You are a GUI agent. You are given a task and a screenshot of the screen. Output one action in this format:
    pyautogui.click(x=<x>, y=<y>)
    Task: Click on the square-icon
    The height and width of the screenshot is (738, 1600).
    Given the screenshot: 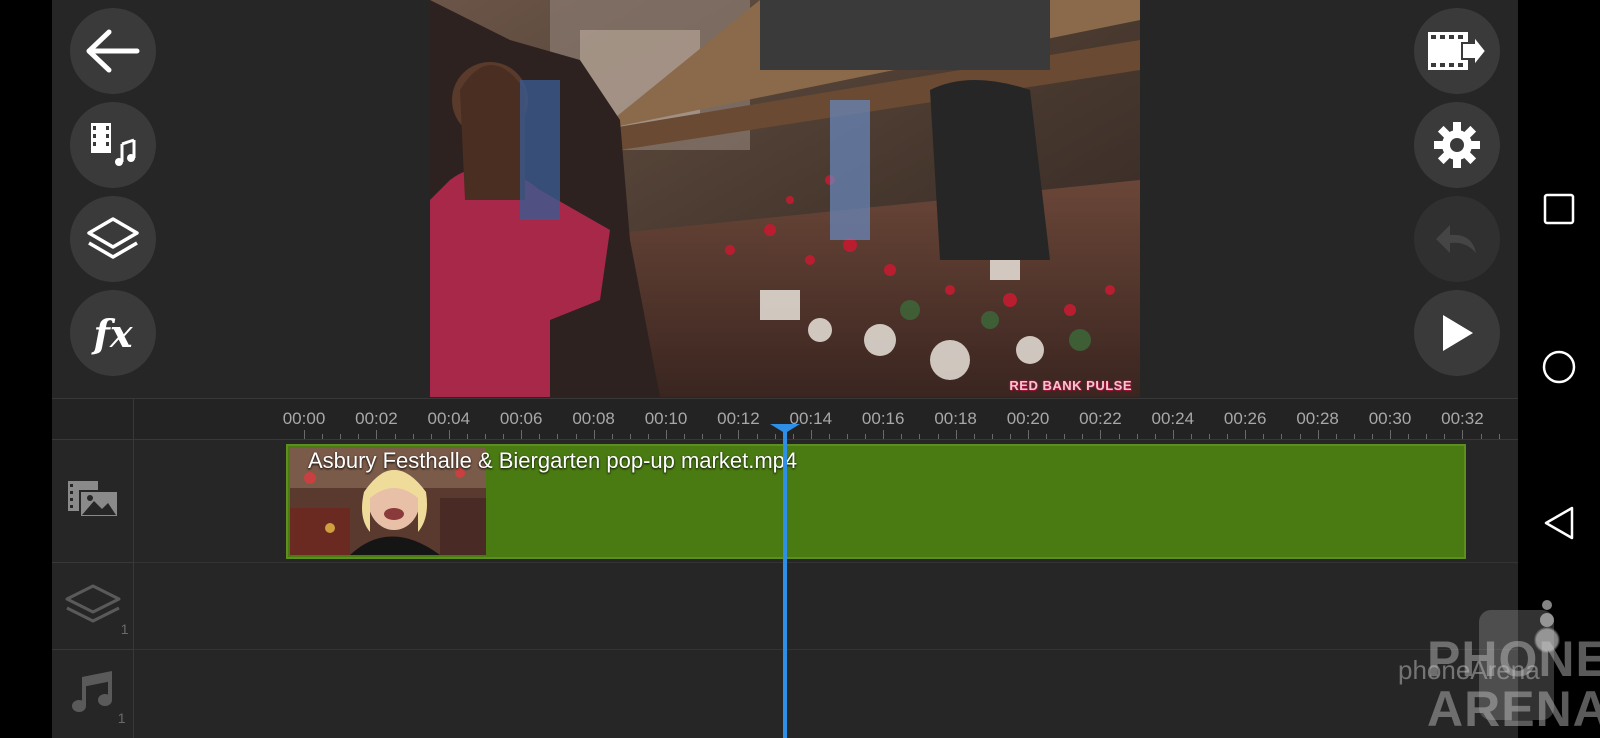 What is the action you would take?
    pyautogui.click(x=1559, y=211)
    